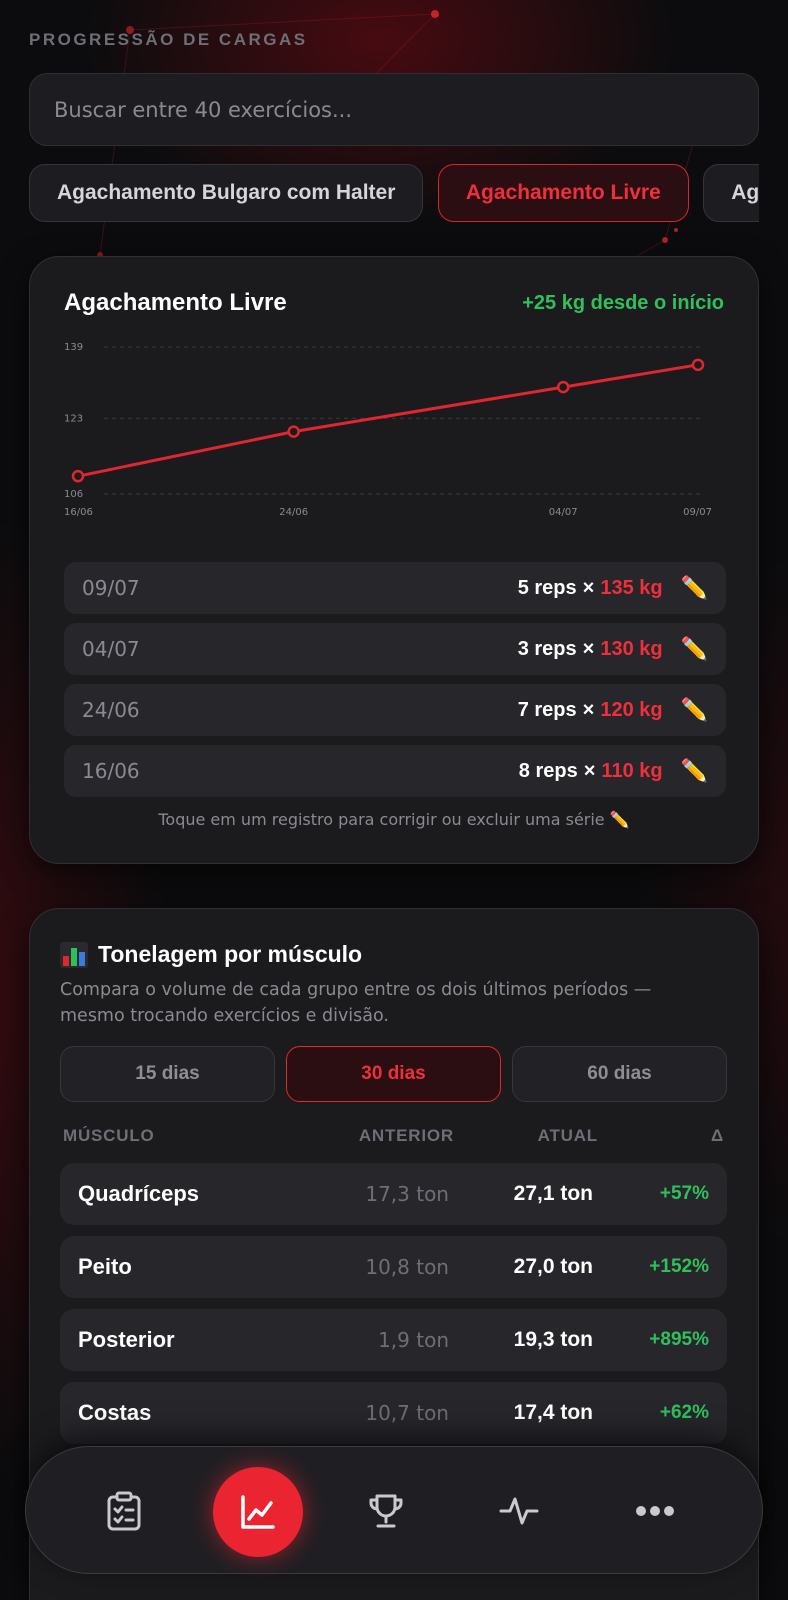 Image resolution: width=788 pixels, height=1600 pixels. What do you see at coordinates (563, 193) in the screenshot?
I see `exercise-chip-active: Agachamento Livre` at bounding box center [563, 193].